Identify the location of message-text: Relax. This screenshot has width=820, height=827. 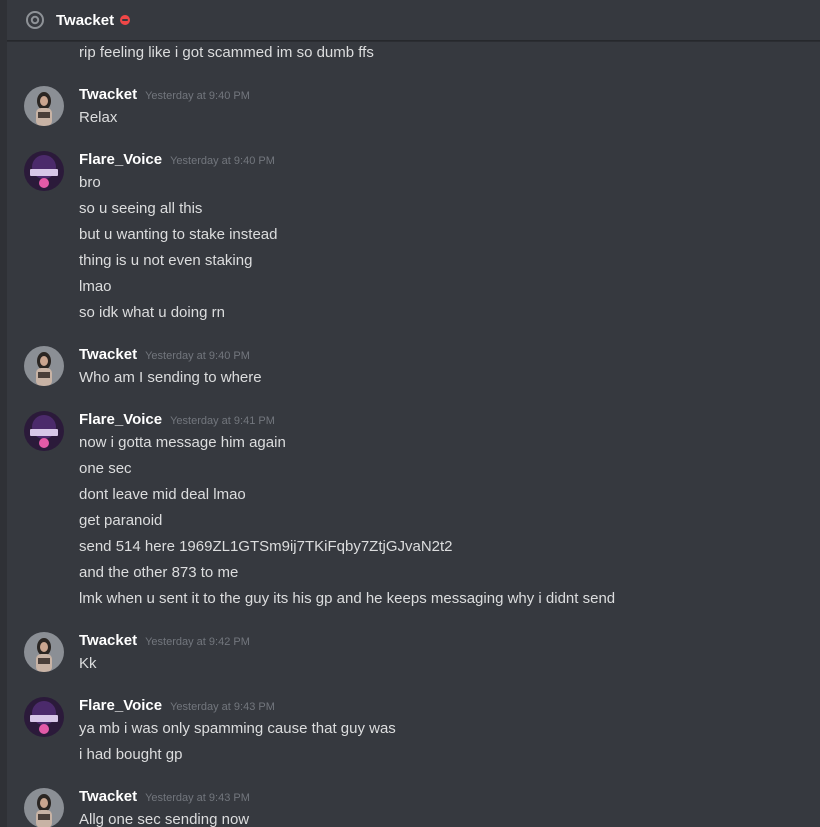
(98, 117).